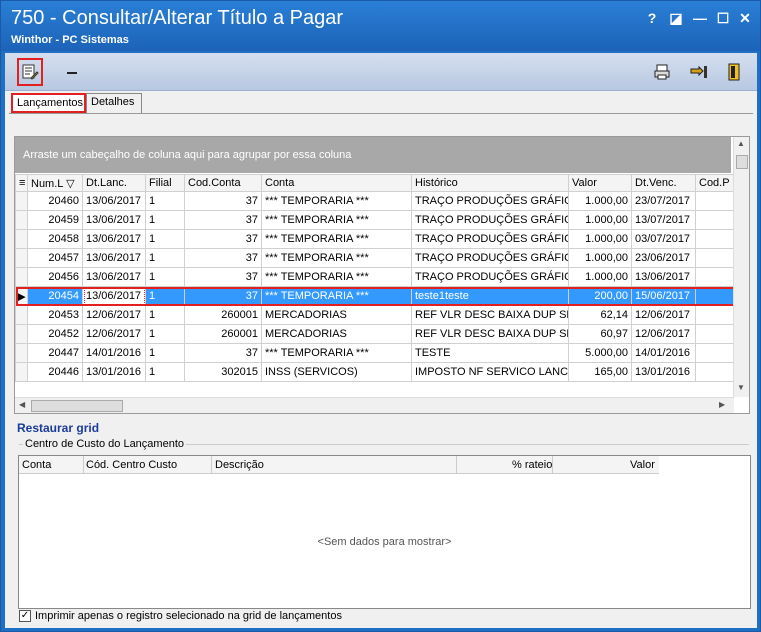  Describe the element at coordinates (734, 72) in the screenshot. I see `exit-button` at that location.